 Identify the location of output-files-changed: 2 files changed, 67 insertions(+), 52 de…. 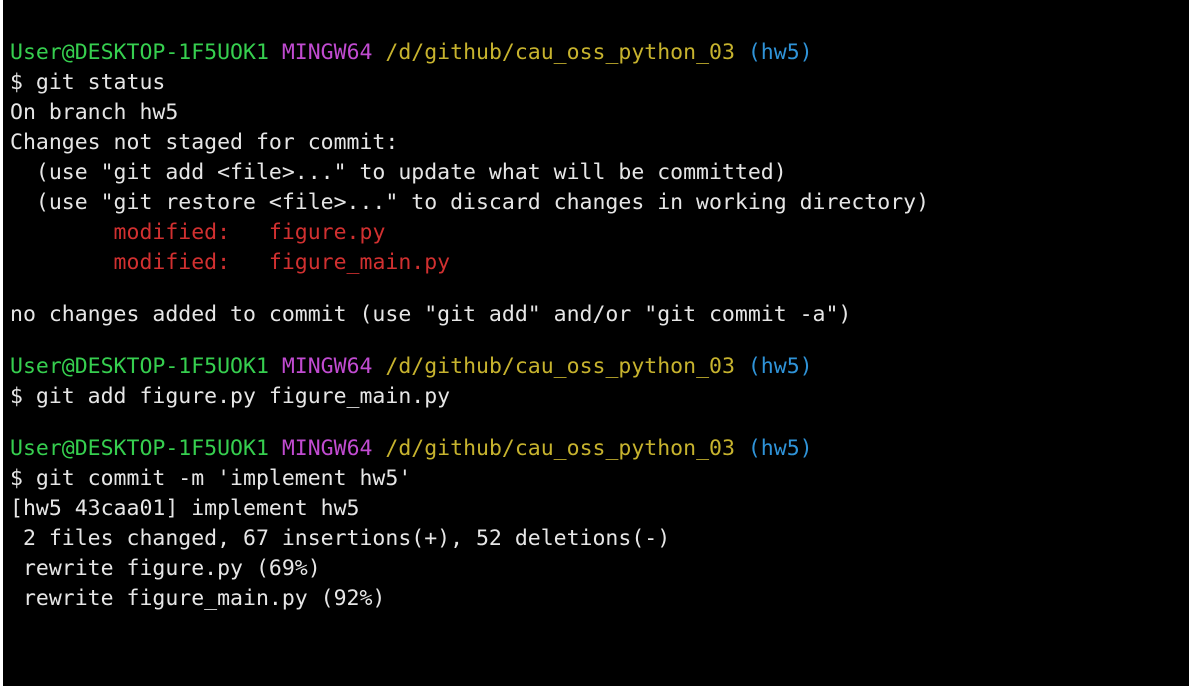
(340, 538).